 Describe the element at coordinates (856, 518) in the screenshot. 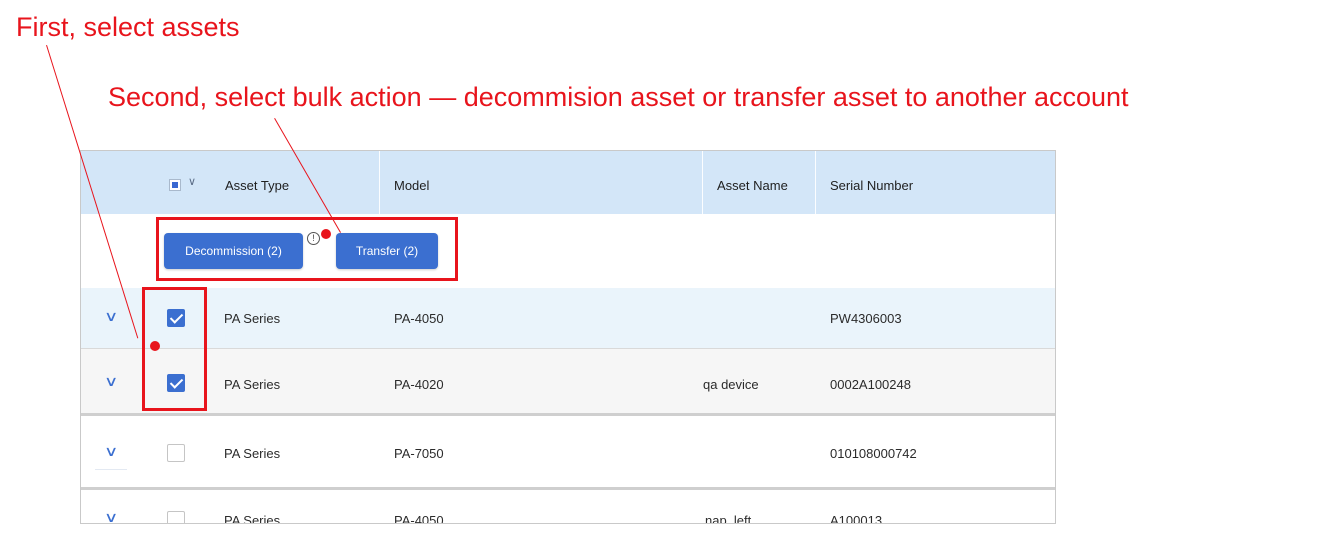

I see `serial-number-cell: A100013` at that location.